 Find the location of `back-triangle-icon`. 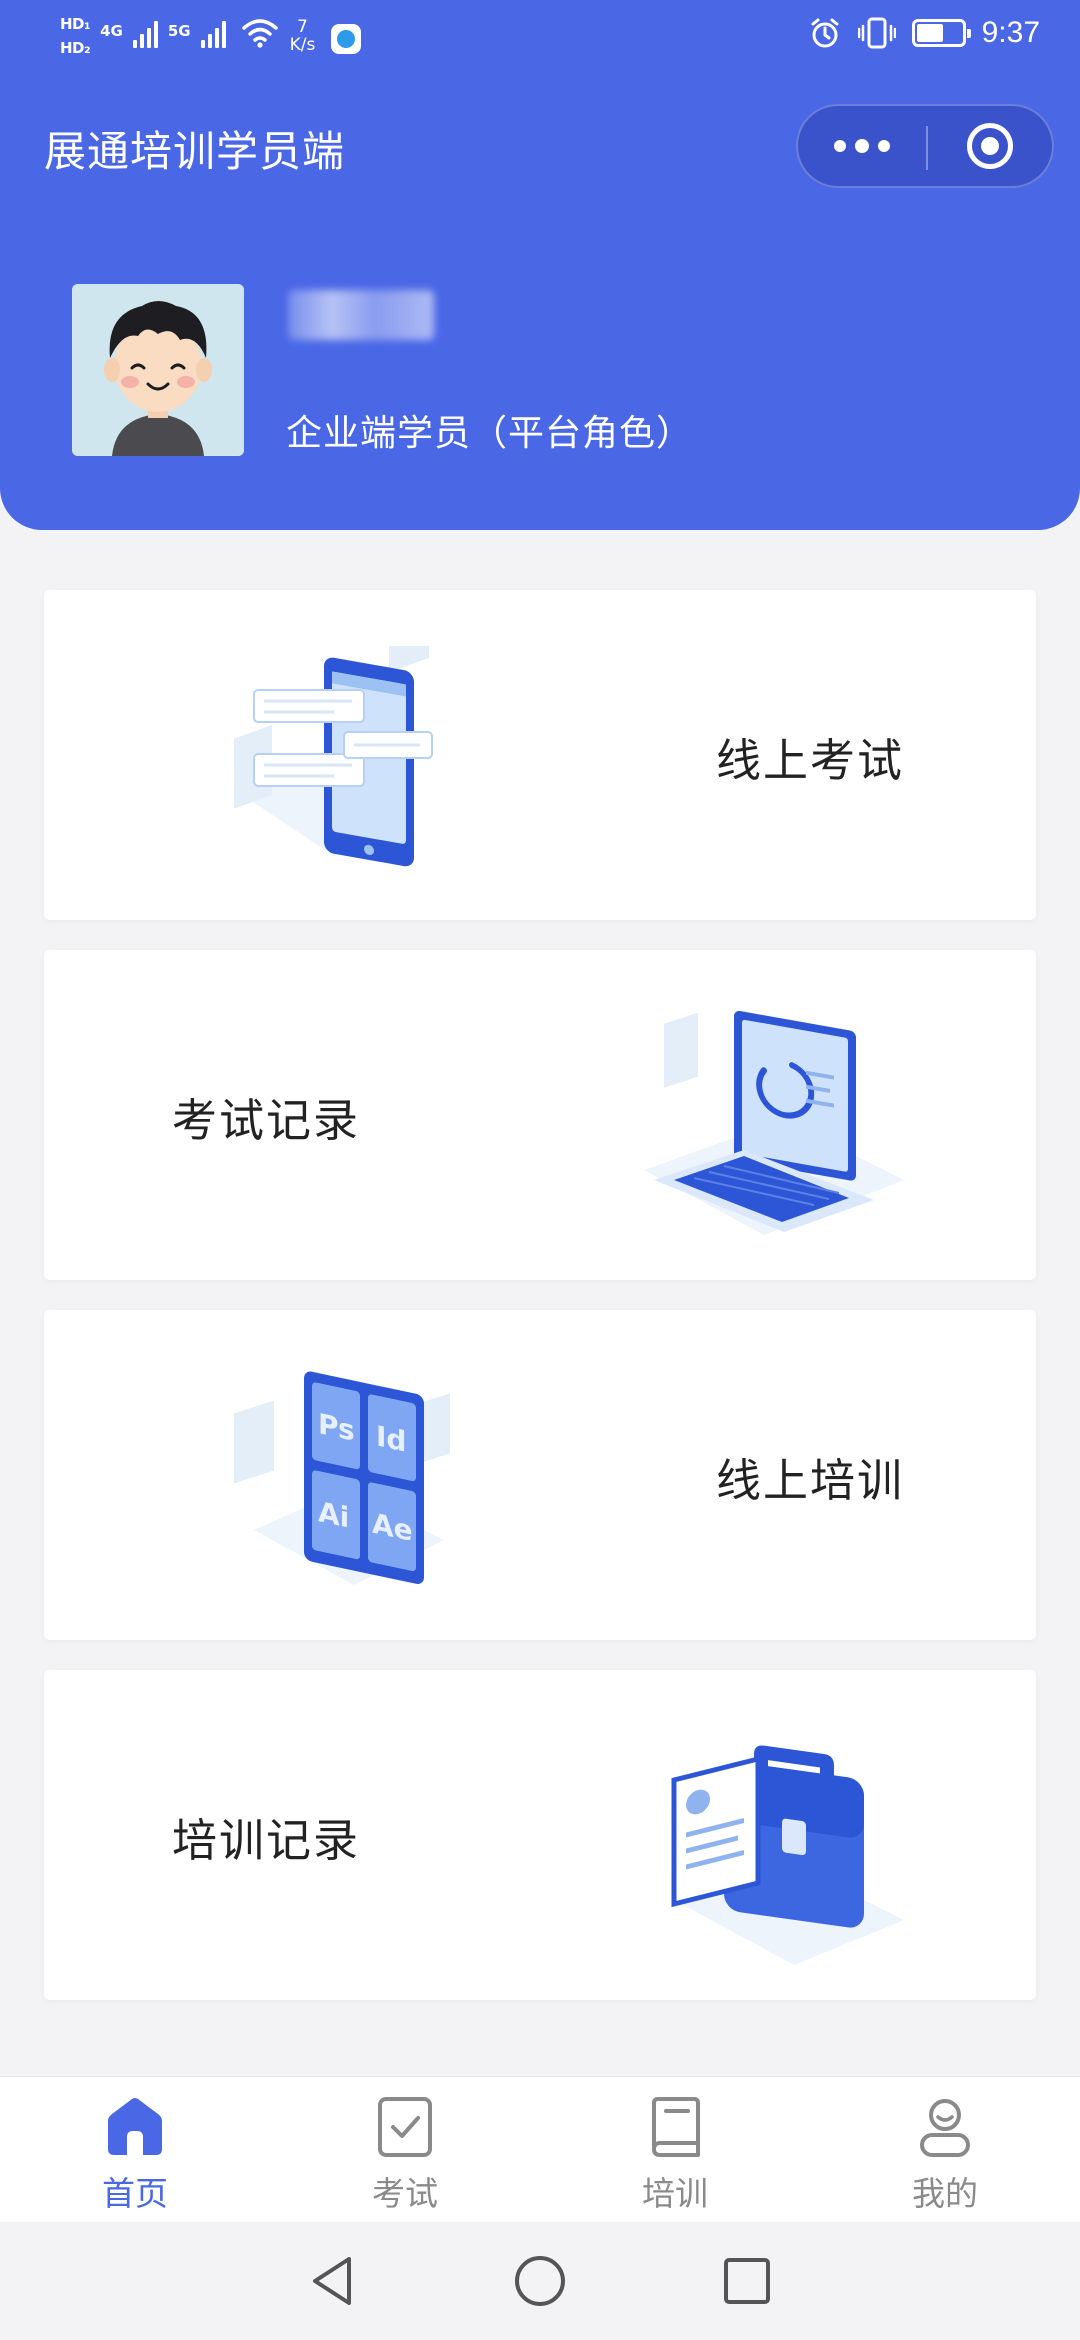

back-triangle-icon is located at coordinates (333, 2281).